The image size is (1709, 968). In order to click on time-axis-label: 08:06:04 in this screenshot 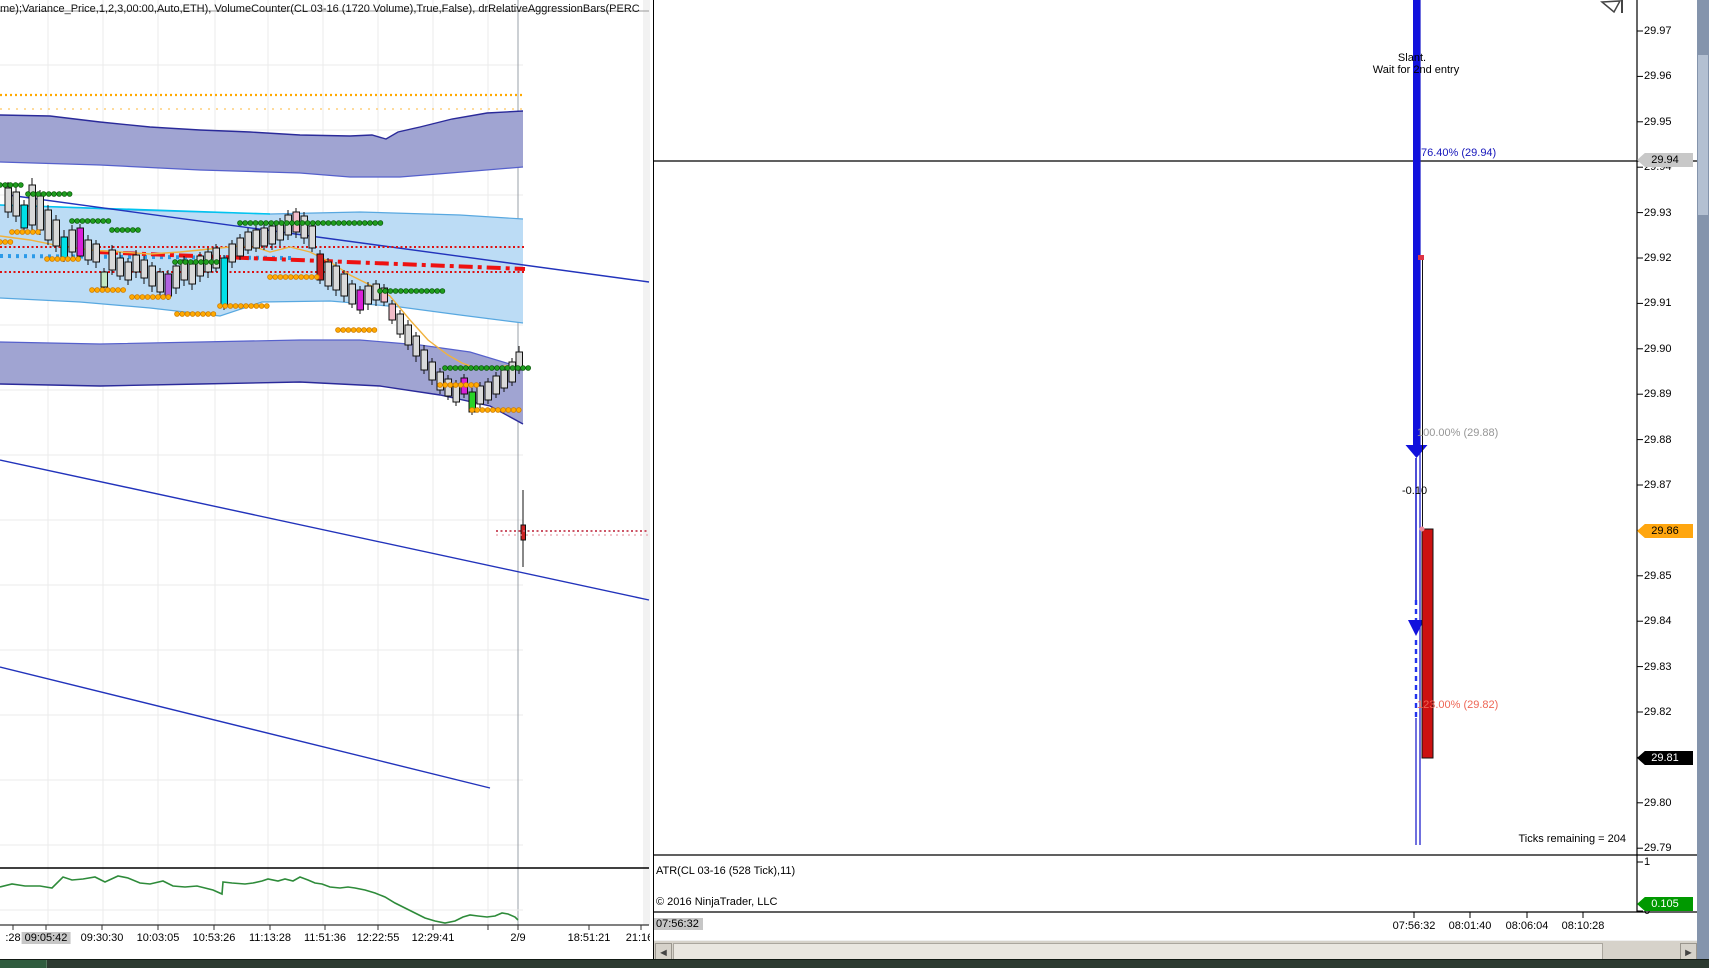, I will do `click(1527, 926)`.